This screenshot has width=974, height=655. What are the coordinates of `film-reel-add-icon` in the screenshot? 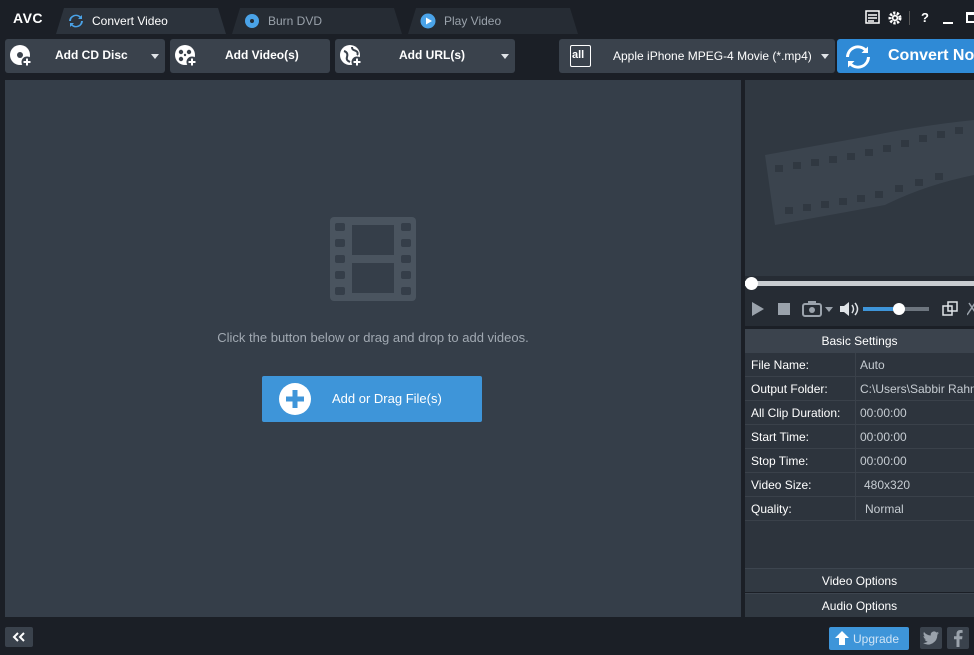 It's located at (186, 56).